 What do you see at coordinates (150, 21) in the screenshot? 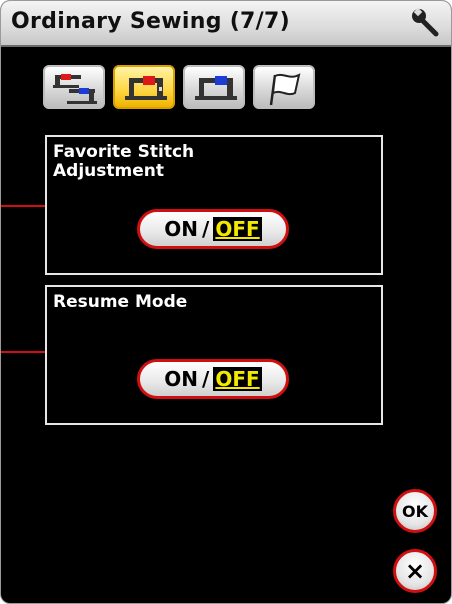
I see `screen-title: Ordinary Sewing (7/7)` at bounding box center [150, 21].